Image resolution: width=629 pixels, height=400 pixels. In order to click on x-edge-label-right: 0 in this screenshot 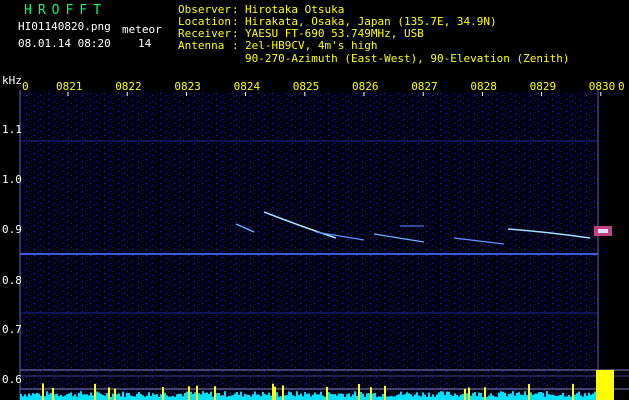, I will do `click(621, 86)`.